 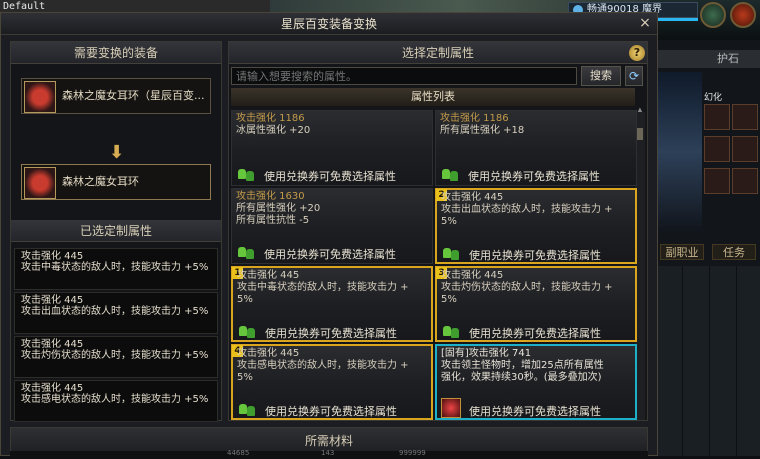 I want to click on selected-attr-item: 攻击强化 445 攻击灼伤状态的敌人时，技能攻击力 +5%, so click(x=116, y=357).